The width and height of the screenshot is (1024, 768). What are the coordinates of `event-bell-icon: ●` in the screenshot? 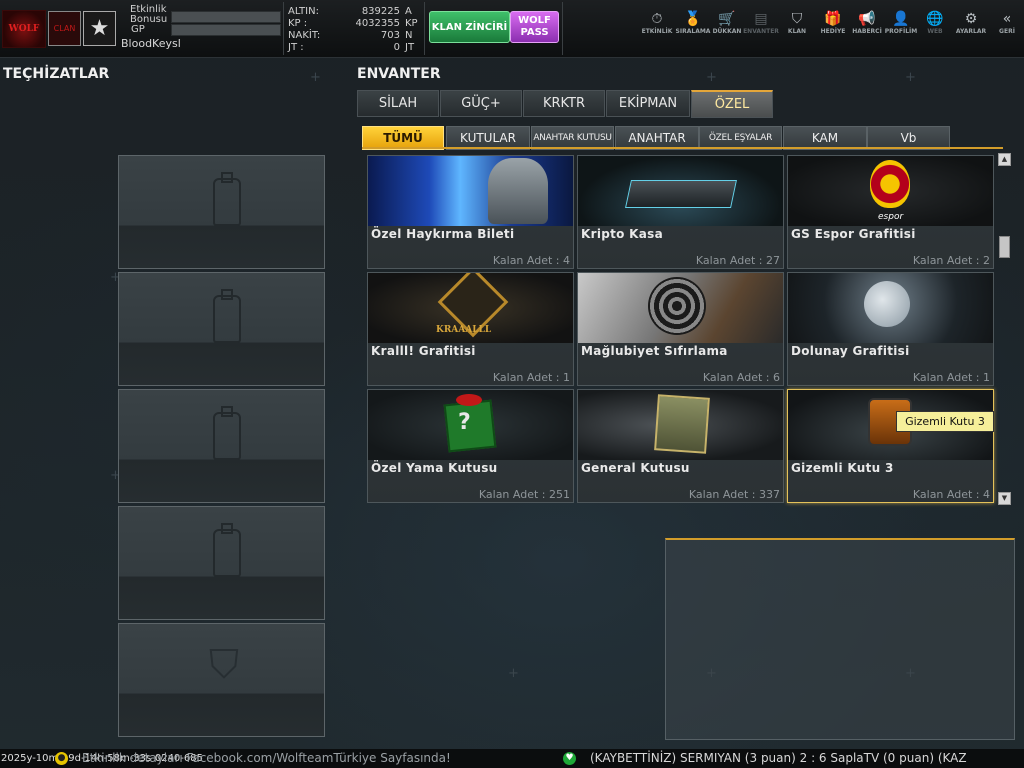 It's located at (61, 758).